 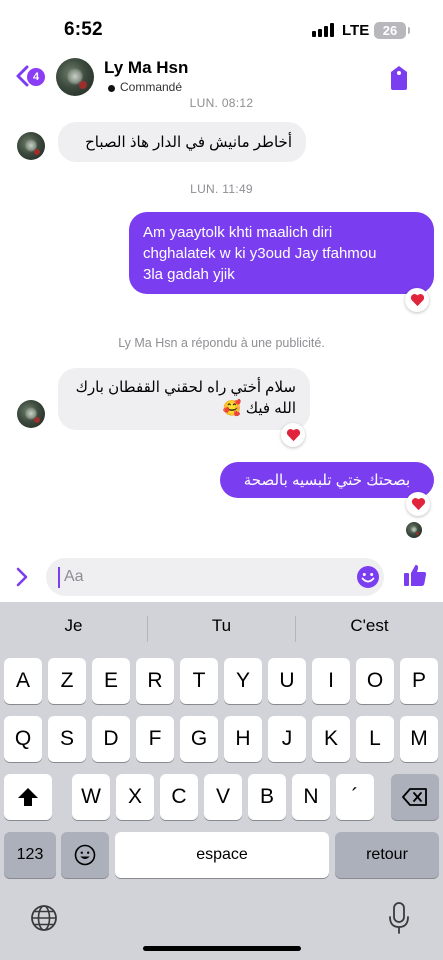 What do you see at coordinates (287, 681) in the screenshot?
I see `key: U` at bounding box center [287, 681].